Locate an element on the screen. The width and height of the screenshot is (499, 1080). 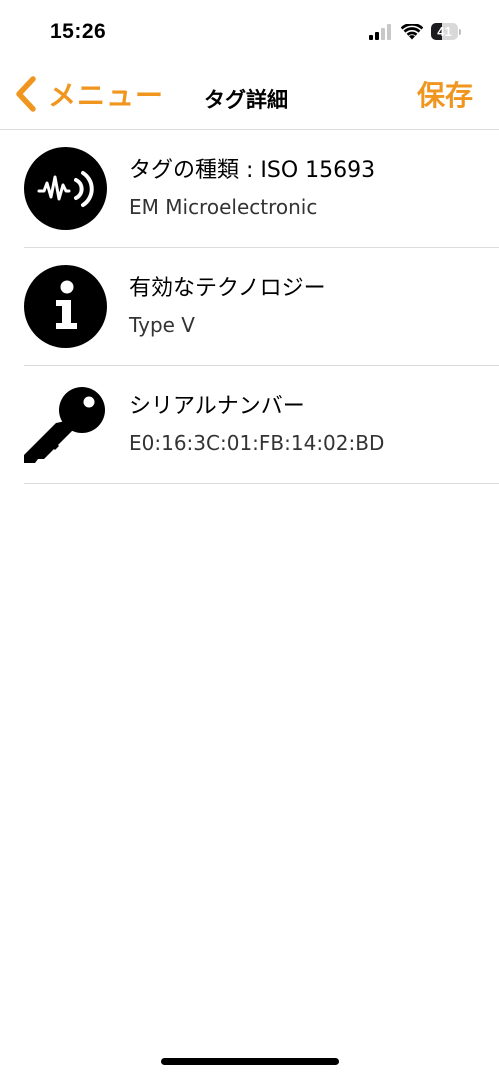
row-subtitle: E0:16:3C:01:FB:14:02:BD is located at coordinates (257, 443).